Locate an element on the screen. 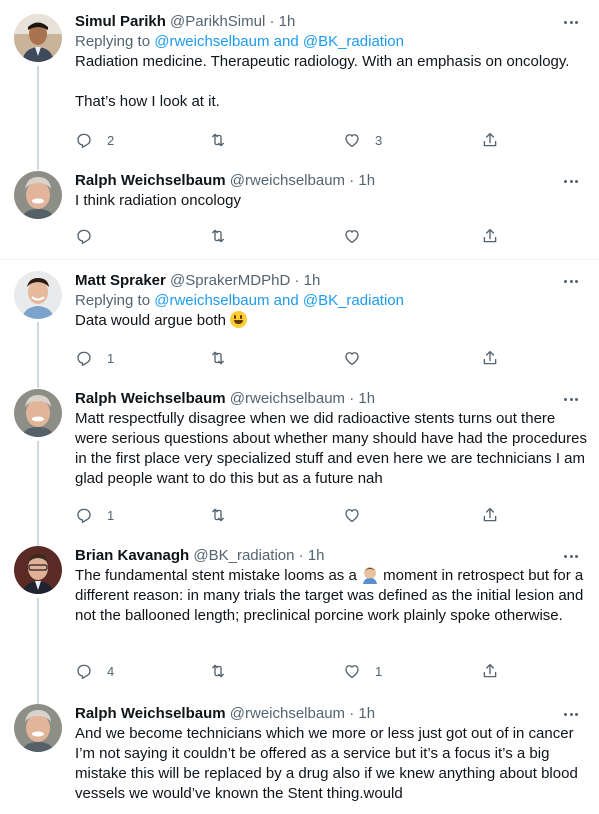 This screenshot has width=599, height=814. author-name: Simul Parikh is located at coordinates (120, 21).